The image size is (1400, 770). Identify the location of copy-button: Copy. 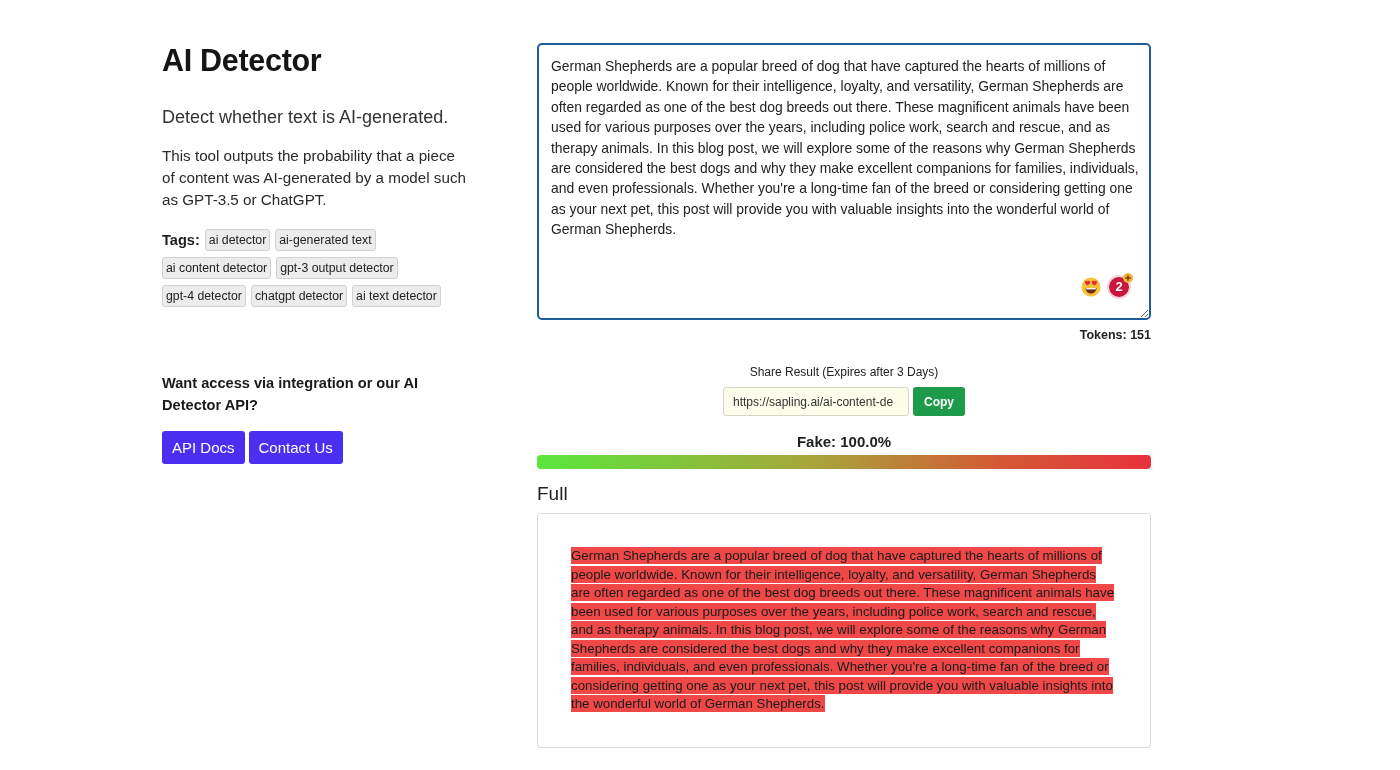
(939, 401).